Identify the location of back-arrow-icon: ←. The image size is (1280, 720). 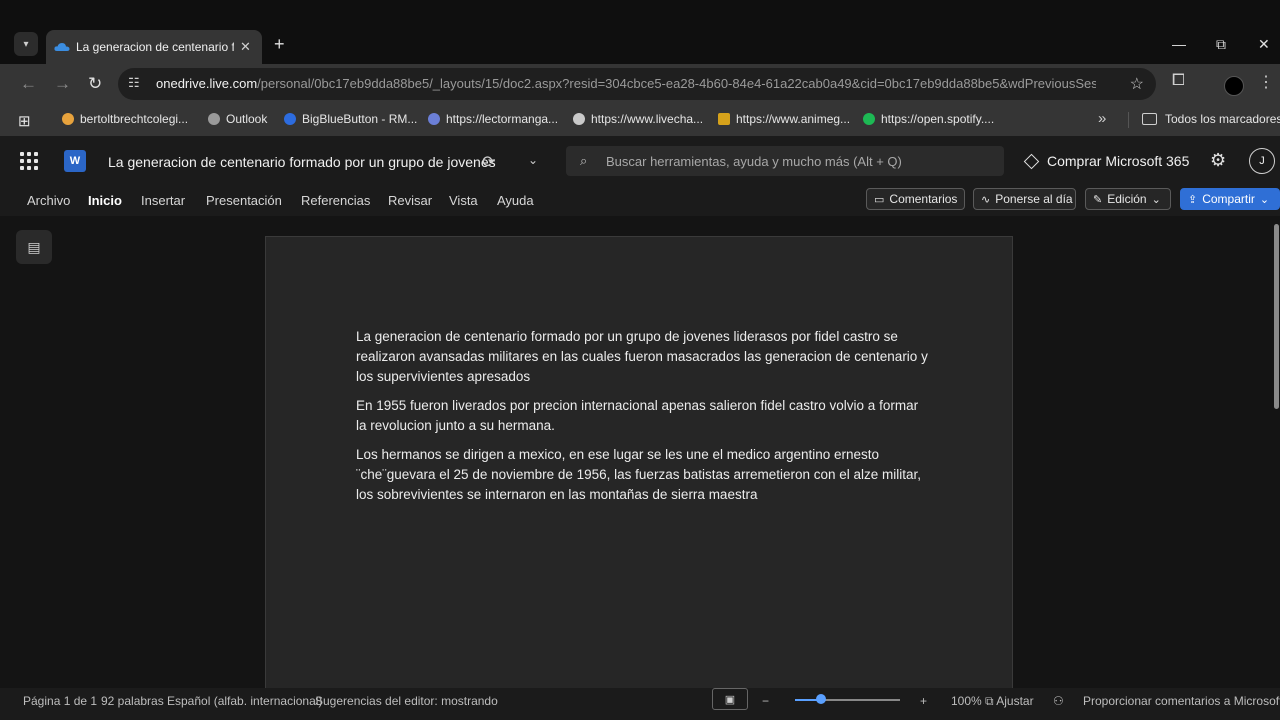
(28, 84).